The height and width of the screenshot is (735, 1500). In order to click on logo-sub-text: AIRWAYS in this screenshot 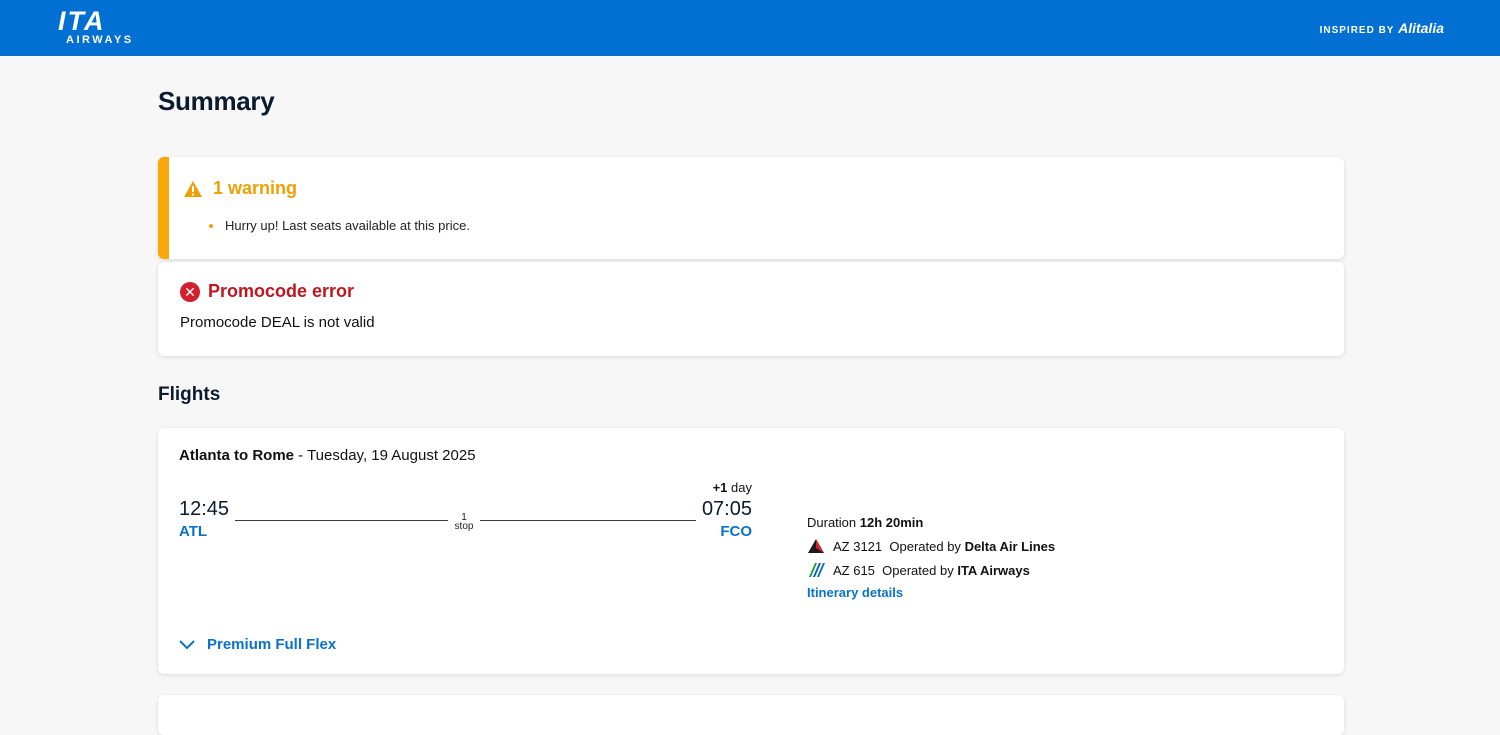, I will do `click(100, 40)`.